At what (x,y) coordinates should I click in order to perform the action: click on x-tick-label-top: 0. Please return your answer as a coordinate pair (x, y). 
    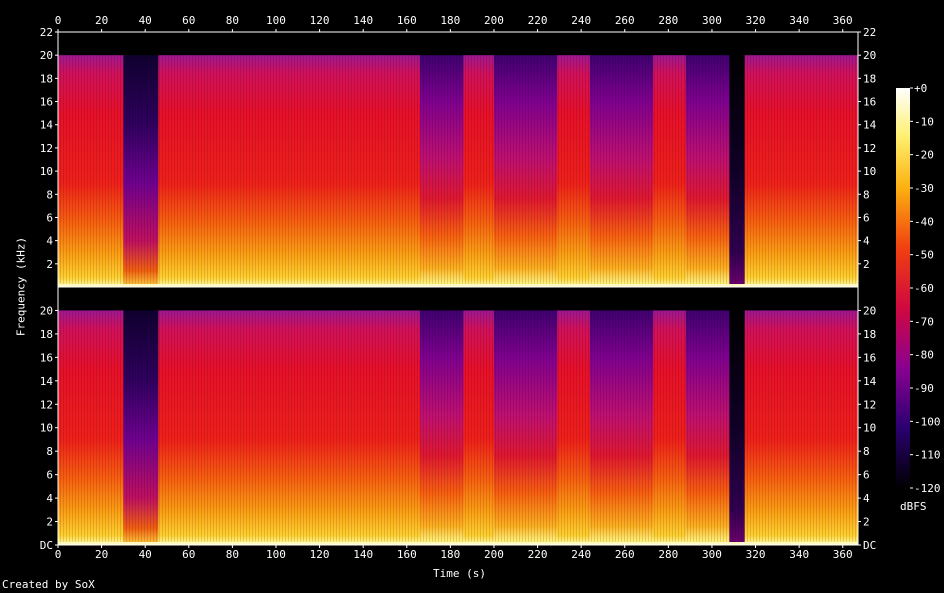
    Looking at the image, I should click on (58, 20).